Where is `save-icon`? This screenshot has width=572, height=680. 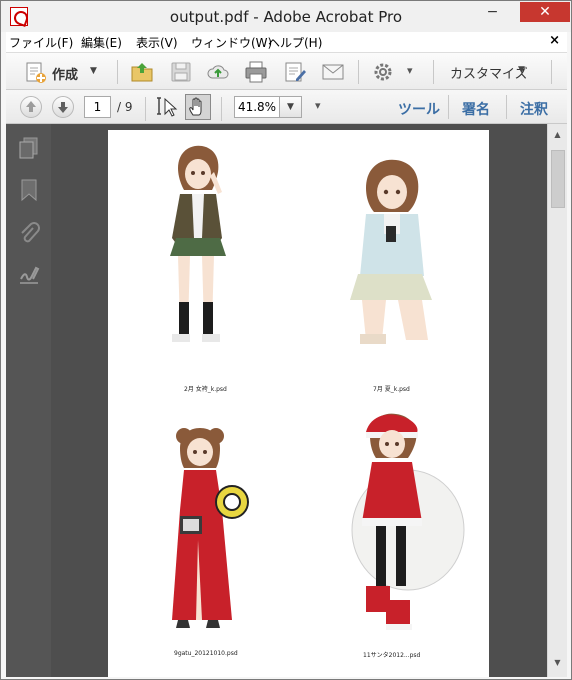
save-icon is located at coordinates (181, 72).